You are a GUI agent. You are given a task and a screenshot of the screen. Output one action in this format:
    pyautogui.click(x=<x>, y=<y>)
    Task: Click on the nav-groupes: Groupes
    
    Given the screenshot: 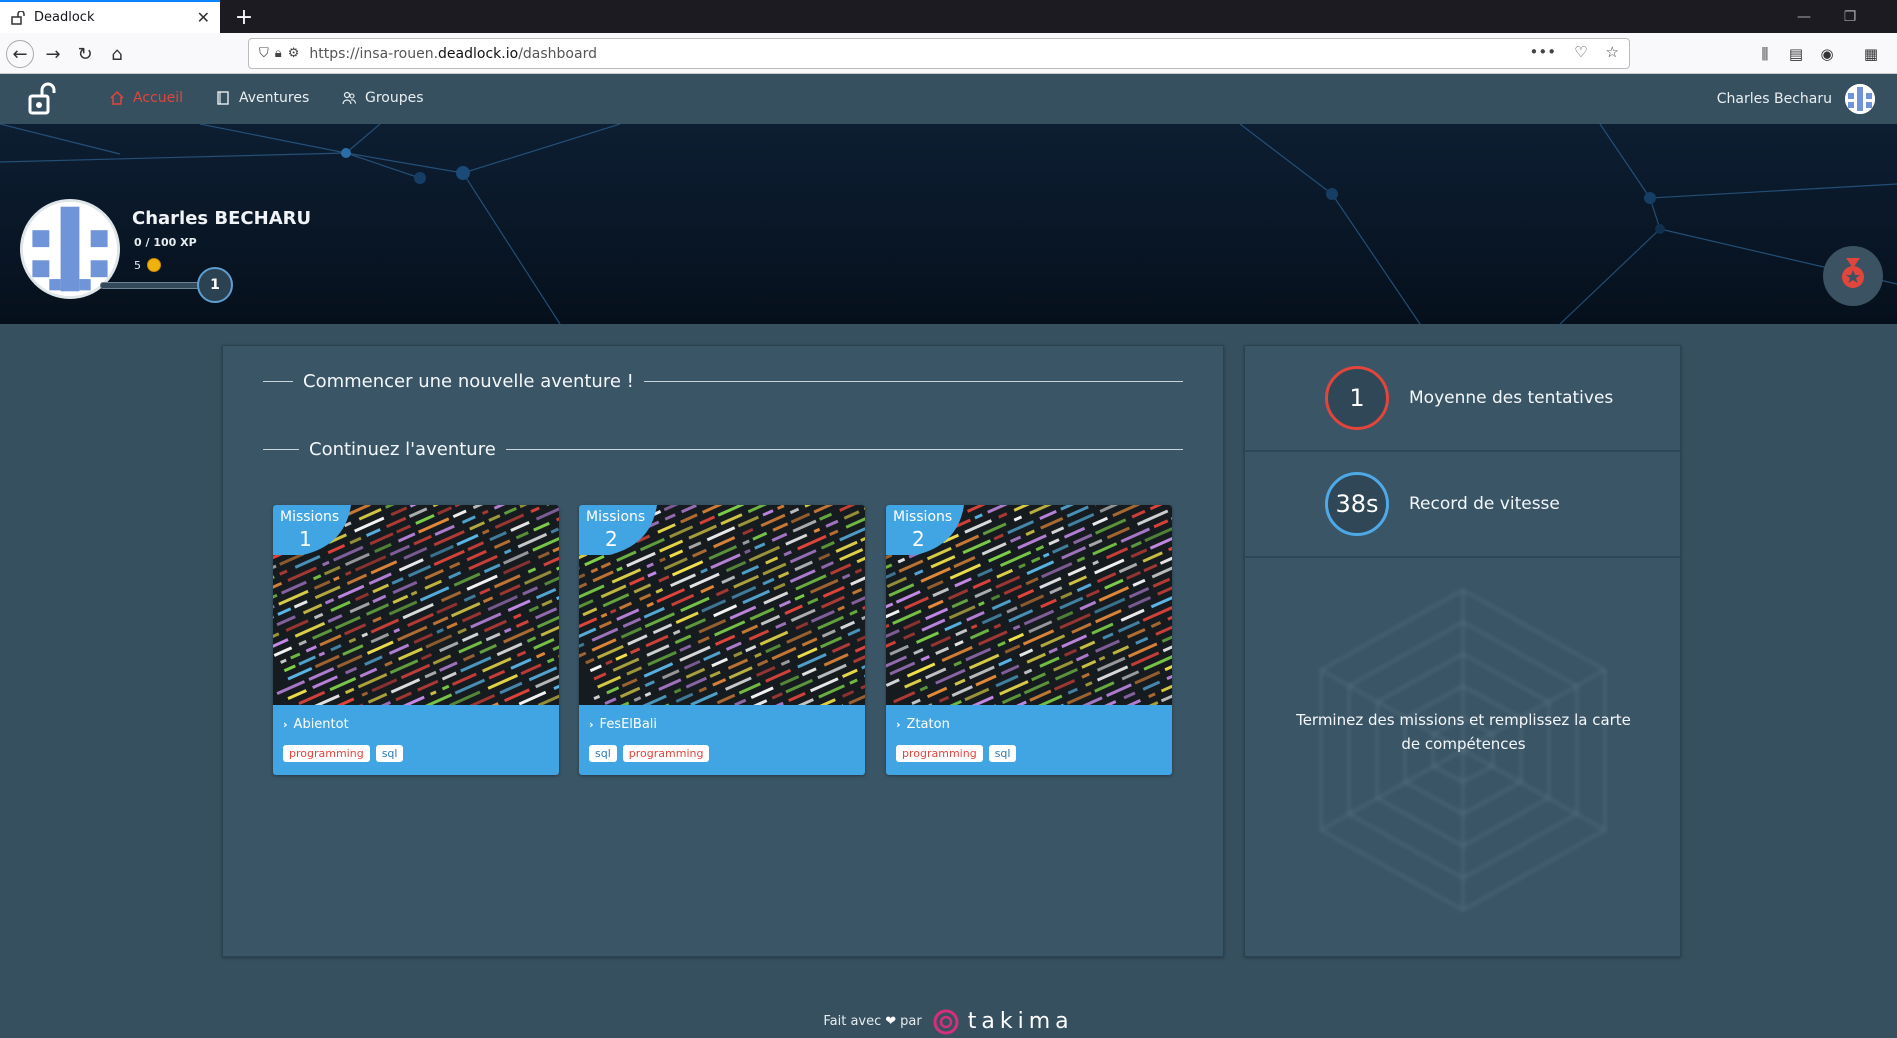 What is the action you would take?
    pyautogui.click(x=383, y=98)
    